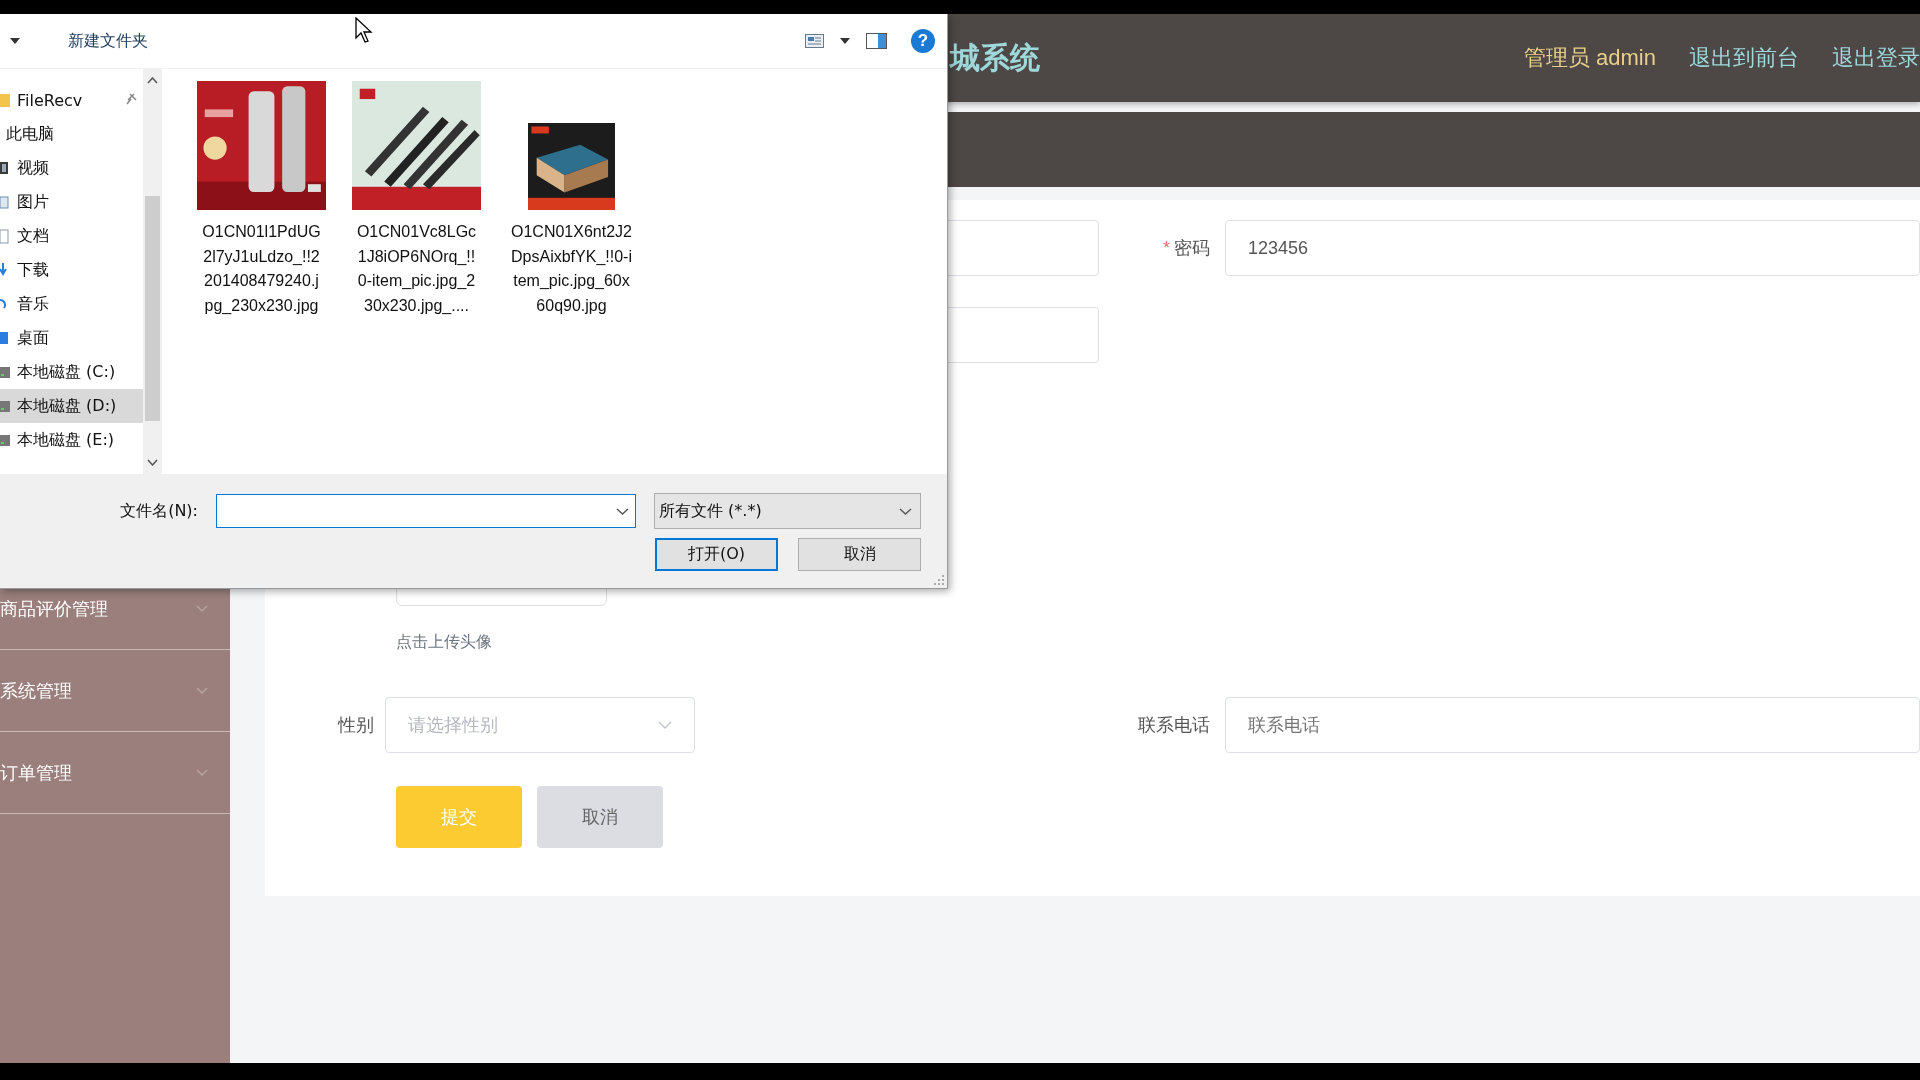 The image size is (1920, 1080). I want to click on nav-item-label: 本地磁盘 (C:), so click(66, 372).